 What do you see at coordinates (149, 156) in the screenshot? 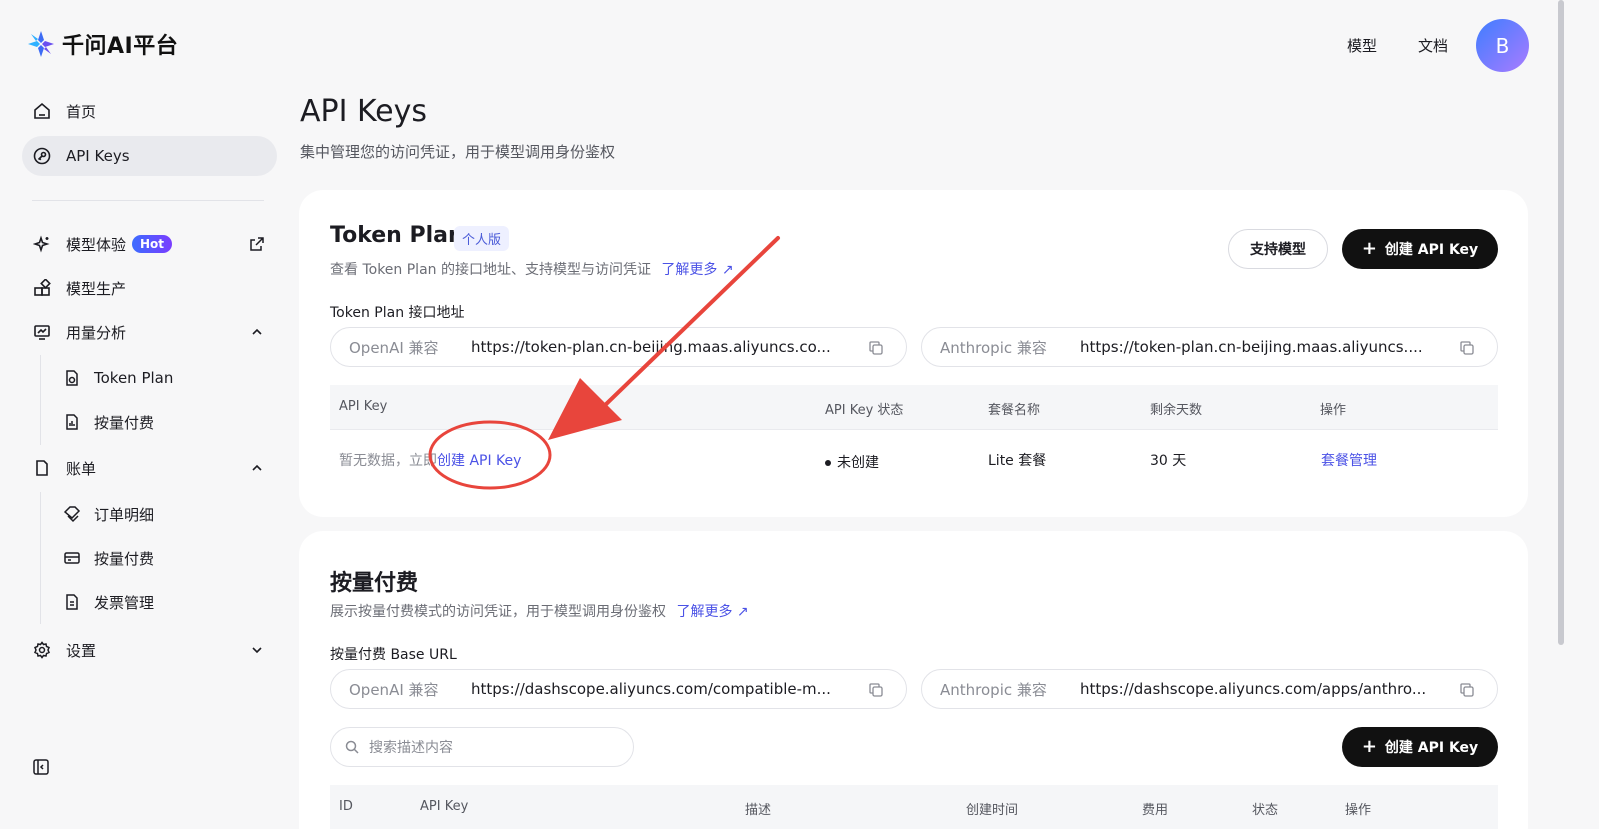
I see `sidebar-item-api-keys: API Keys` at bounding box center [149, 156].